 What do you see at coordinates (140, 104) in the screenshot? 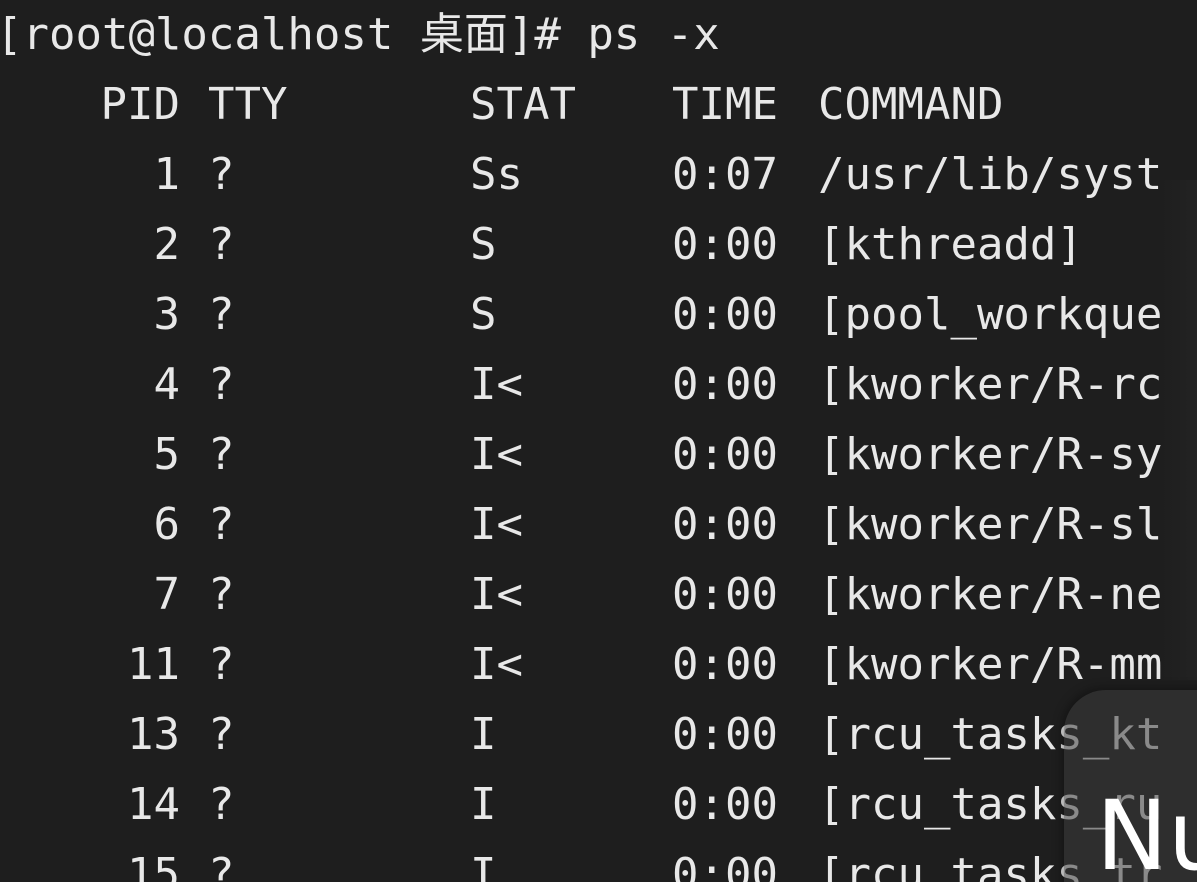
I see `header-pid: PID` at bounding box center [140, 104].